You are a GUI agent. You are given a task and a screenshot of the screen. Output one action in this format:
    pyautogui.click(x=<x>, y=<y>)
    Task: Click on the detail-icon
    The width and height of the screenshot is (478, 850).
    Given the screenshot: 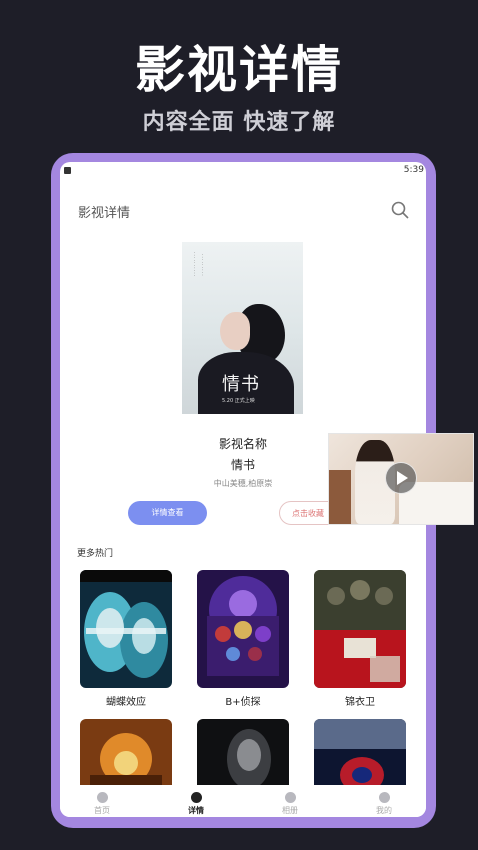 What is the action you would take?
    pyautogui.click(x=196, y=797)
    